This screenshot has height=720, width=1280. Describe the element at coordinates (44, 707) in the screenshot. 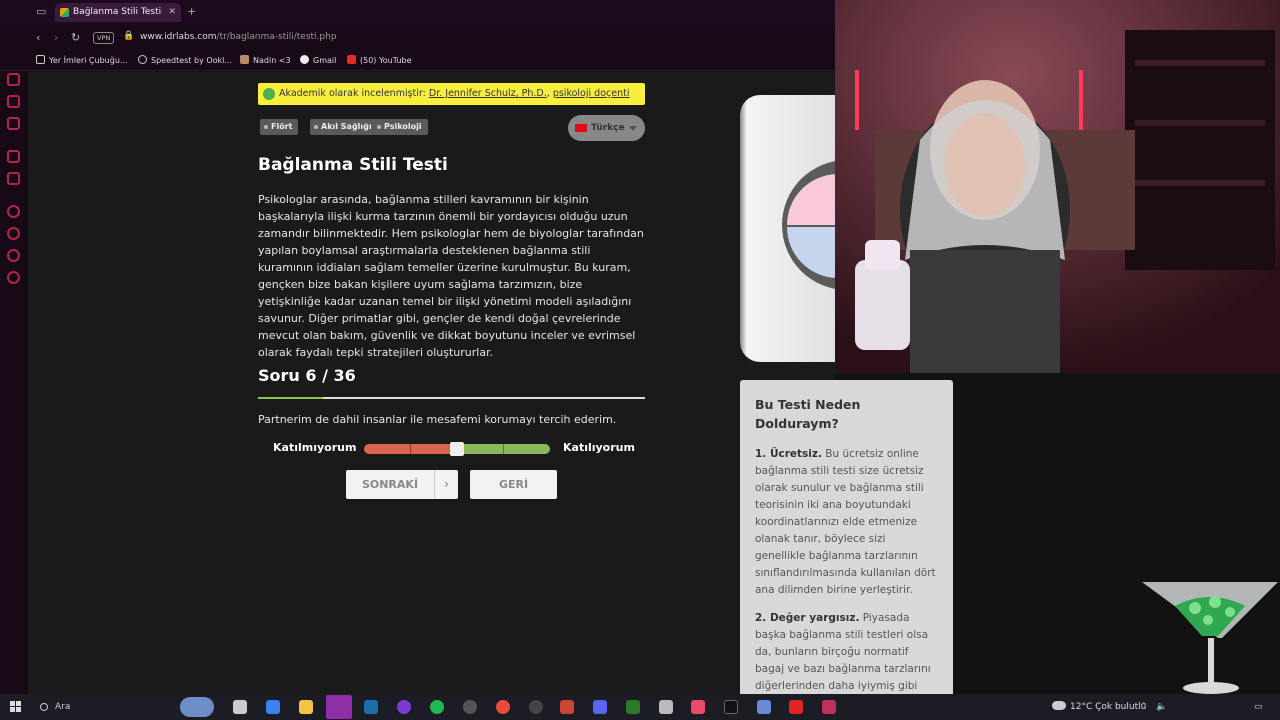

I see `search-icon` at that location.